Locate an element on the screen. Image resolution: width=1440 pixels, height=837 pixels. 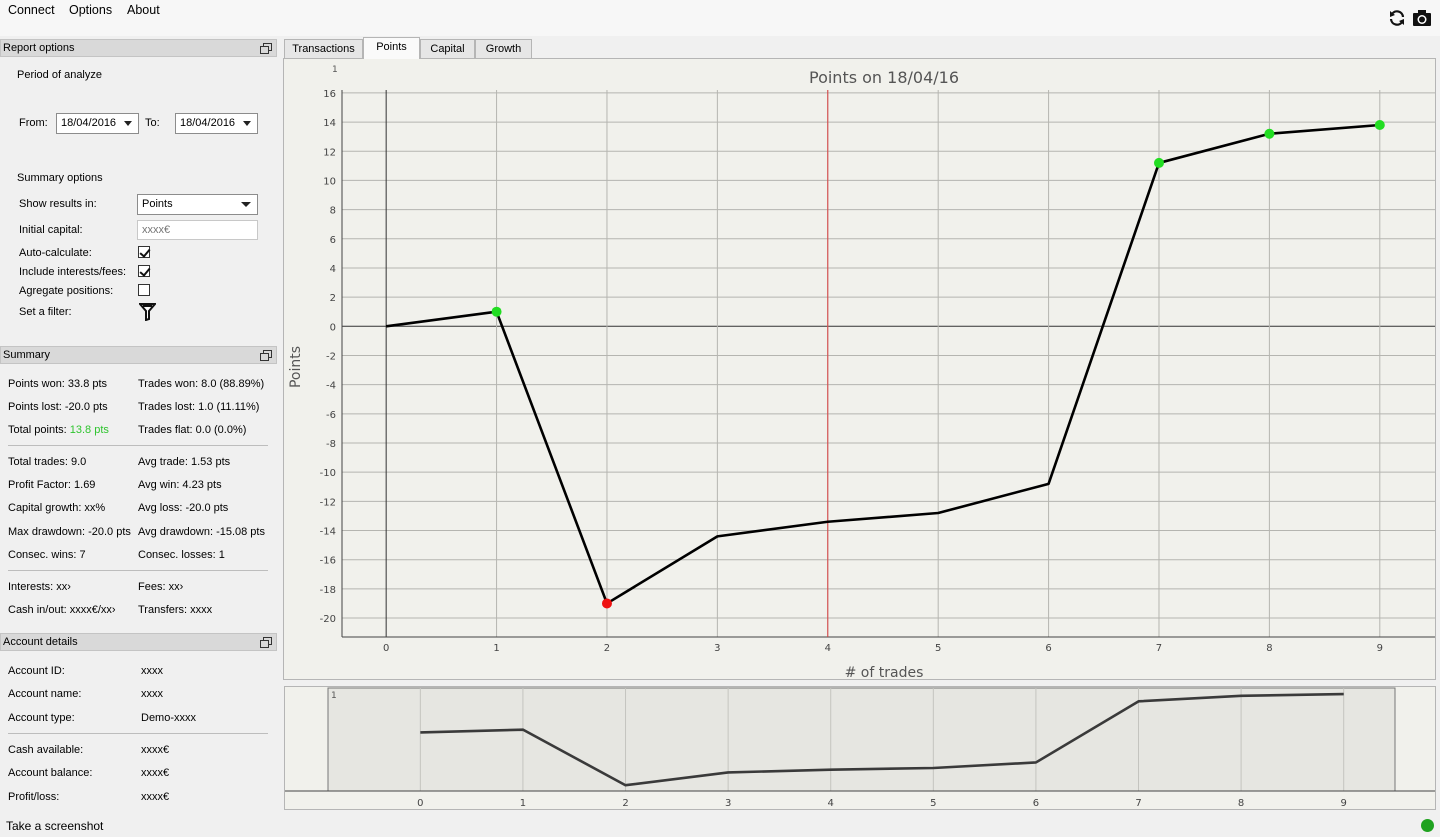
auto-calculate-checkbox is located at coordinates (144, 252).